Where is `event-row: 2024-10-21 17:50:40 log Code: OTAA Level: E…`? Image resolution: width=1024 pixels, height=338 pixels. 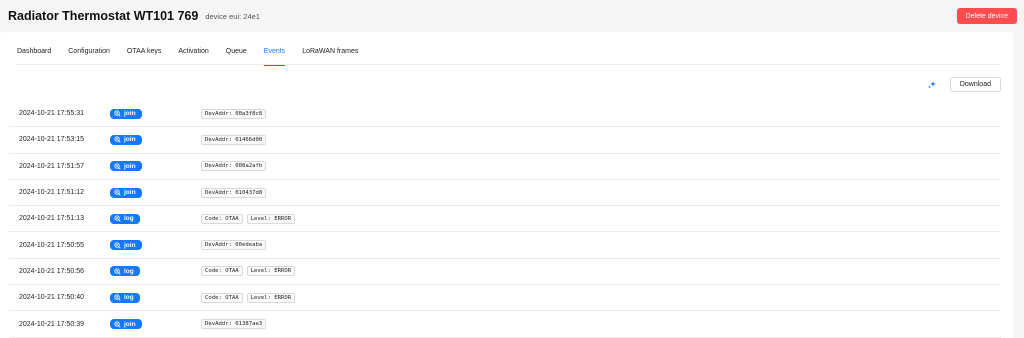 event-row: 2024-10-21 17:50:40 log Code: OTAA Level: E… is located at coordinates (505, 298).